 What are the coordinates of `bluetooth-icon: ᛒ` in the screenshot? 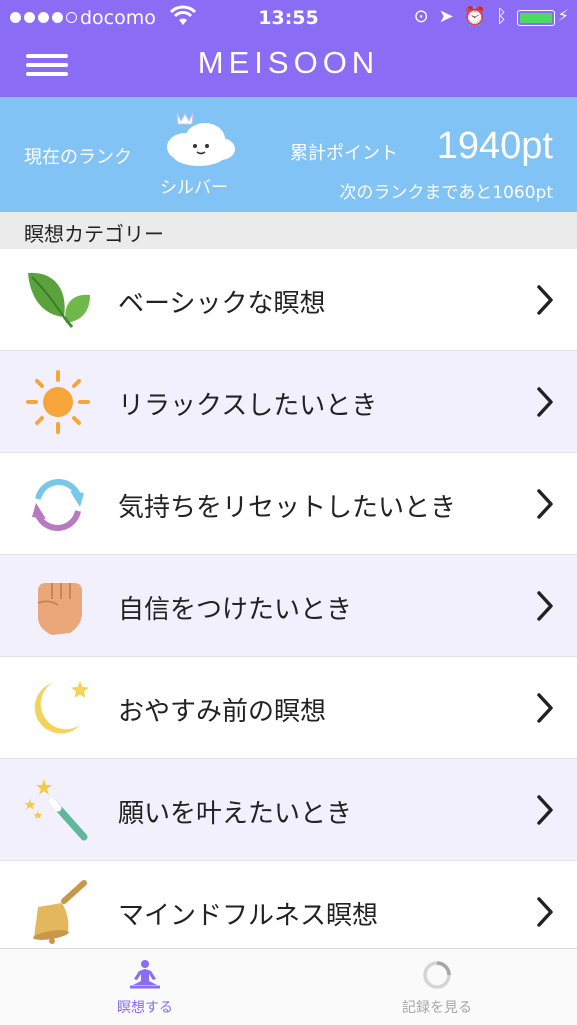 It's located at (501, 16).